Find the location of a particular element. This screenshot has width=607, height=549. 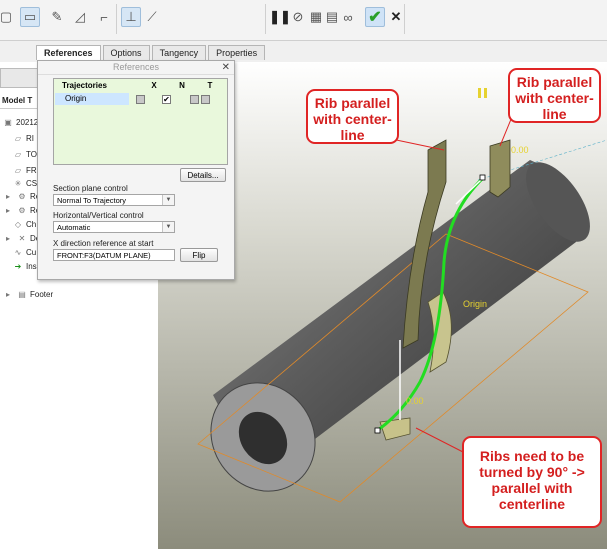

tab-references: References is located at coordinates (68, 52).